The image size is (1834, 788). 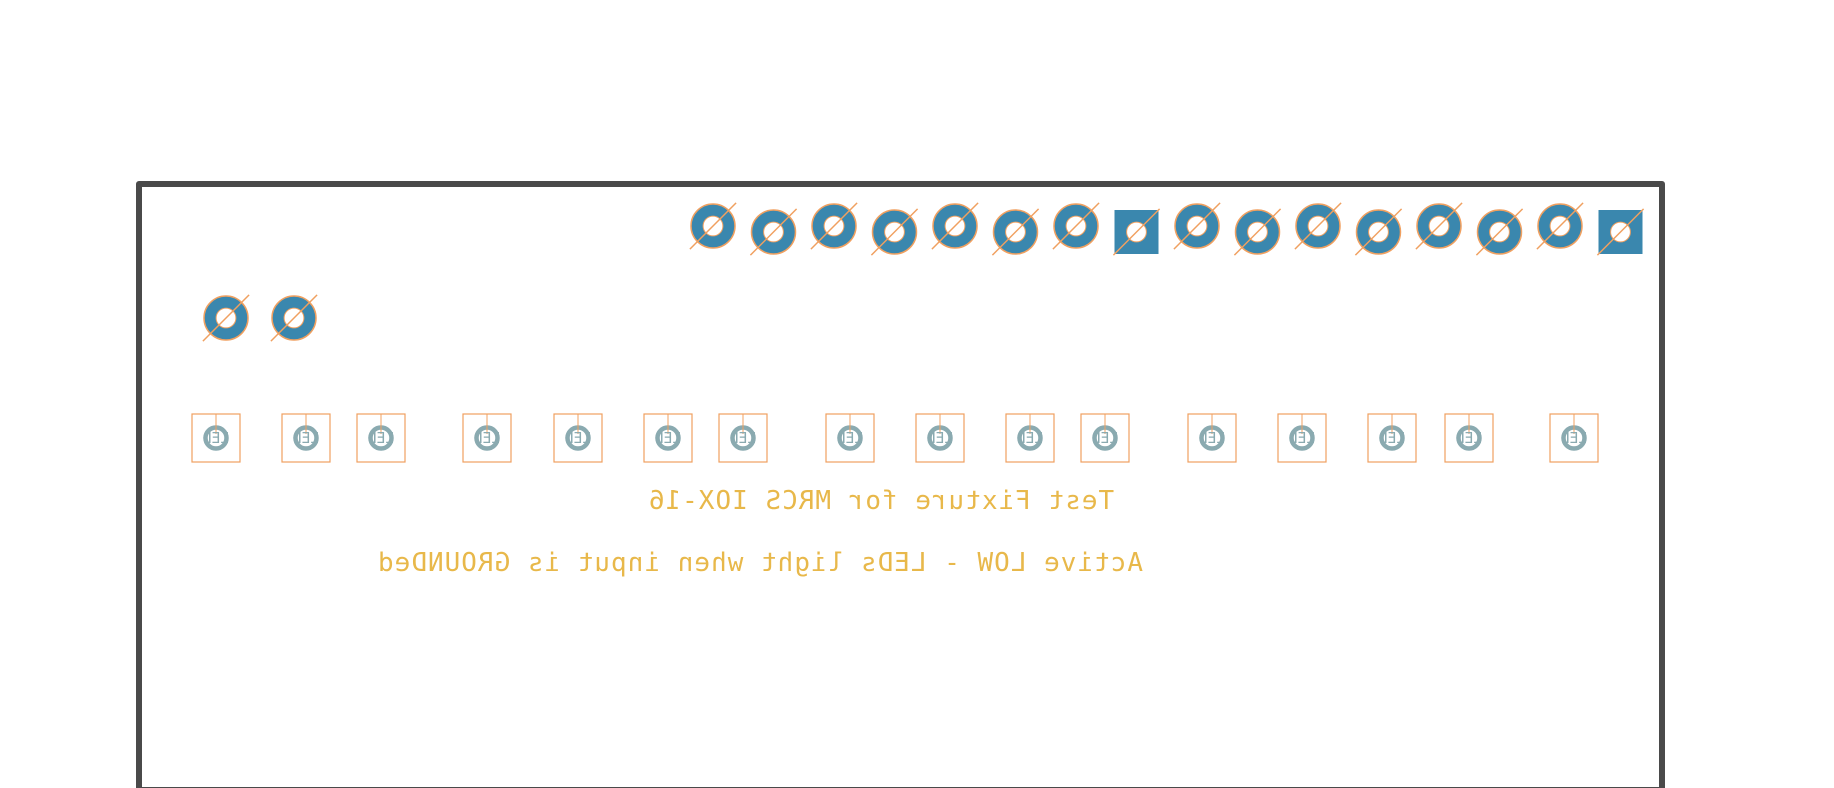 I want to click on led-13: LED, so click(x=1302, y=438).